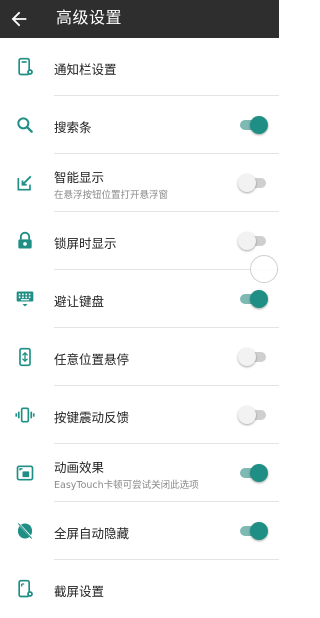  Describe the element at coordinates (79, 301) in the screenshot. I see `setting-label: 避让键盘` at that location.